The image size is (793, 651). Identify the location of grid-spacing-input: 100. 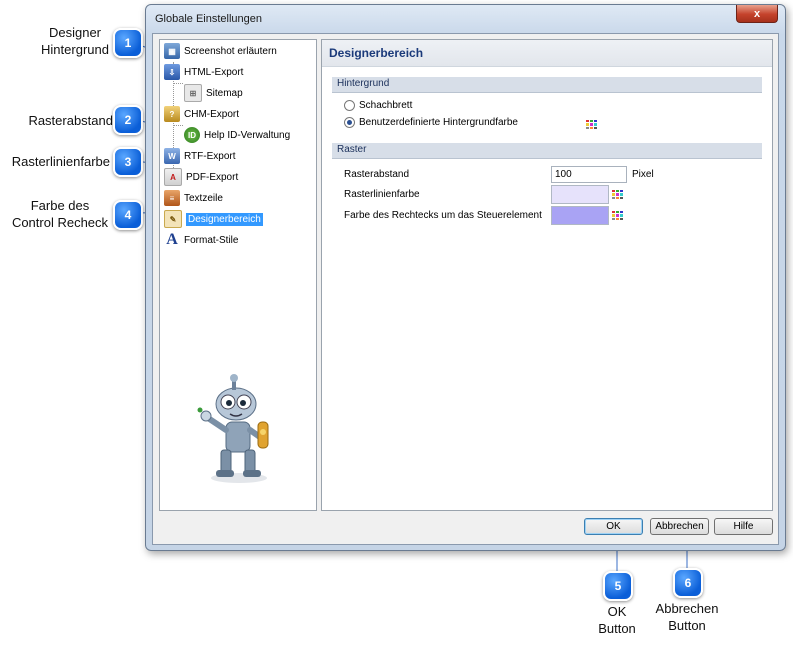
(589, 174).